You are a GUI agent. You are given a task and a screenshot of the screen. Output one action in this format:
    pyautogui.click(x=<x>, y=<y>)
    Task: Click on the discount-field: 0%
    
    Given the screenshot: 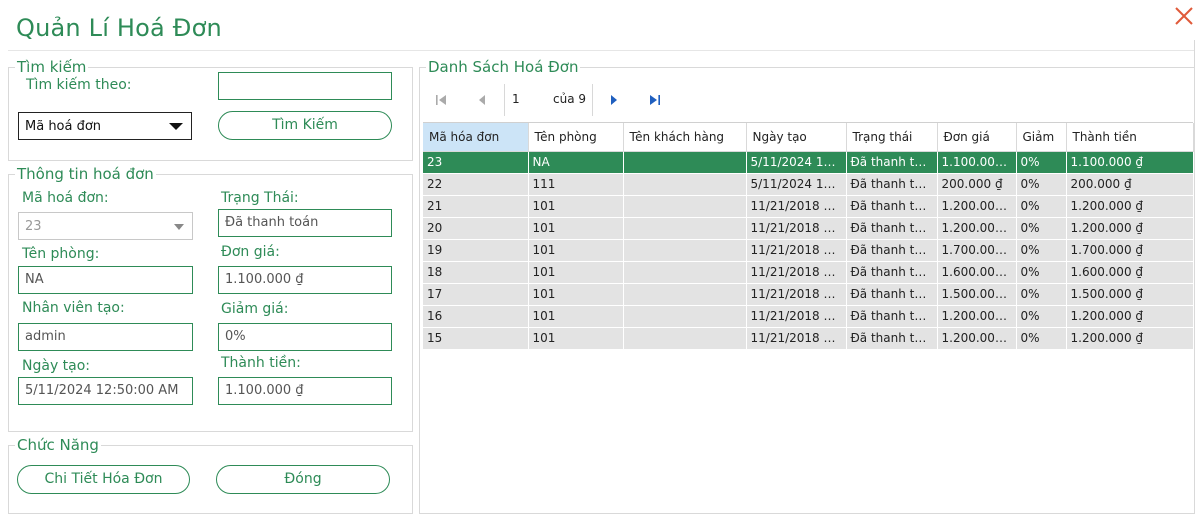 What is the action you would take?
    pyautogui.click(x=305, y=337)
    